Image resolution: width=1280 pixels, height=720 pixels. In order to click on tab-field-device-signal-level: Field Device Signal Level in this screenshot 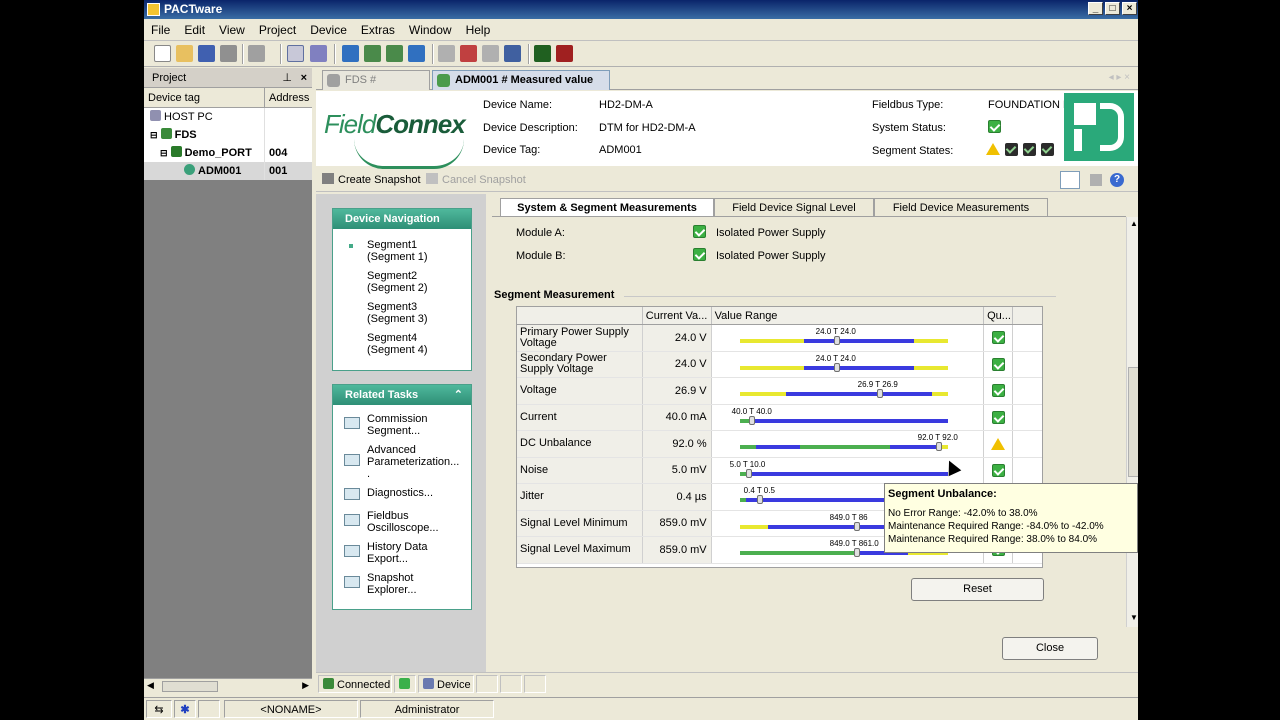, I will do `click(794, 207)`.